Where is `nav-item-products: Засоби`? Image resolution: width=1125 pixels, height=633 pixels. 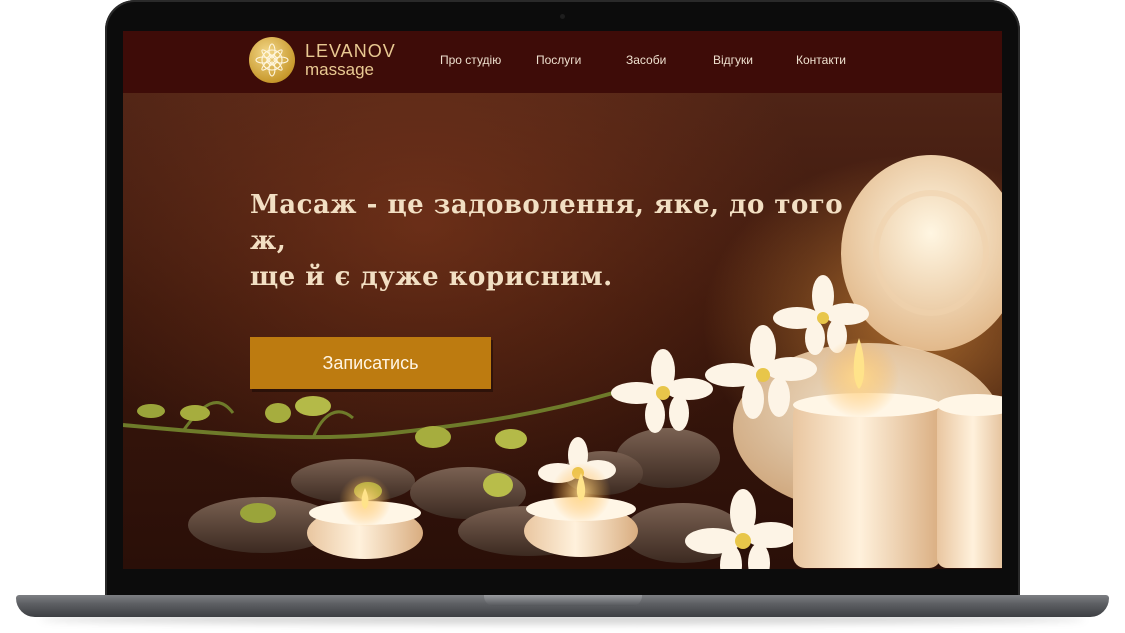 nav-item-products: Засоби is located at coordinates (646, 60).